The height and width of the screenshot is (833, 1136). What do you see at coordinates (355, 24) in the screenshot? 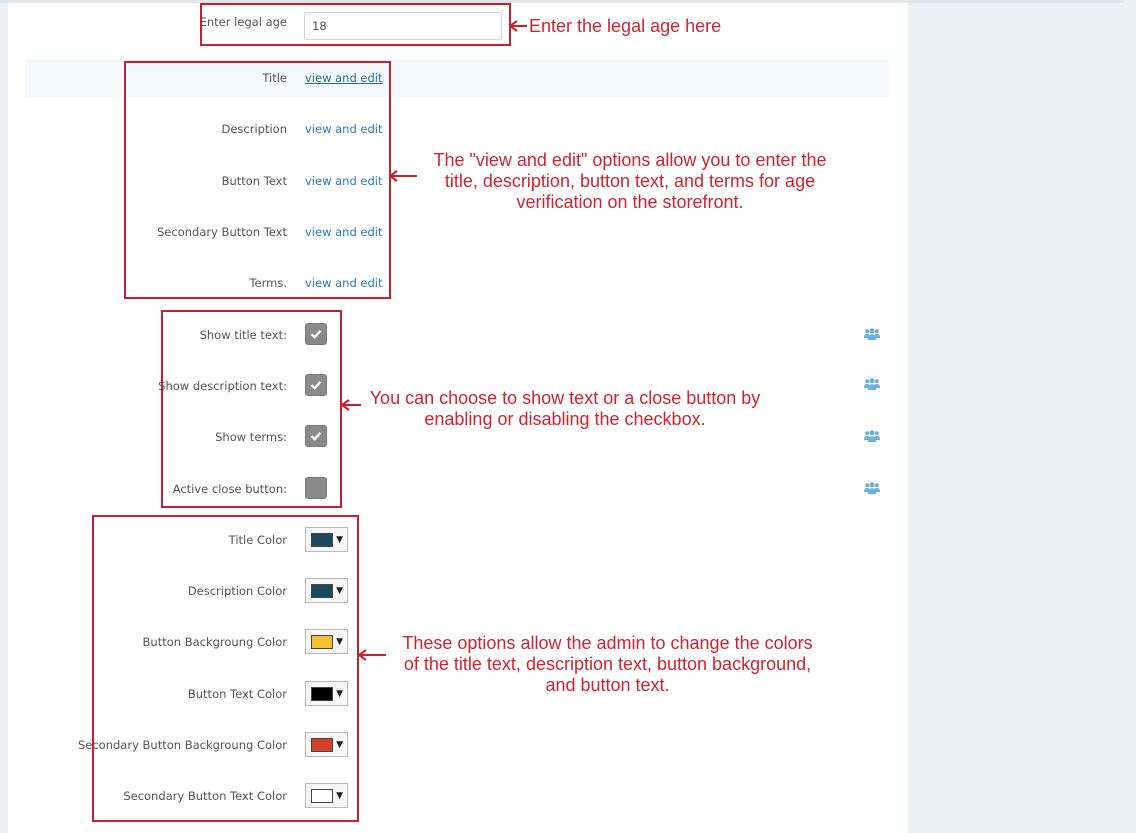
I see `legal-age-highlight-box` at bounding box center [355, 24].